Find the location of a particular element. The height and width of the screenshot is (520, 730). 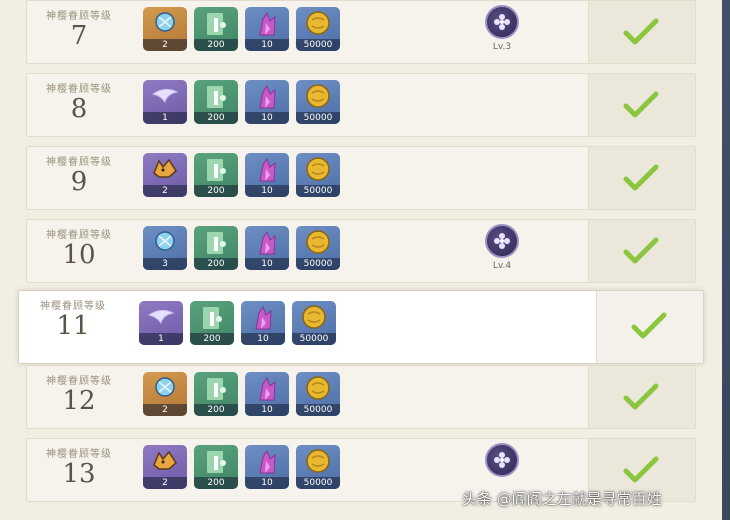

item-quantity: 3 is located at coordinates (165, 264).